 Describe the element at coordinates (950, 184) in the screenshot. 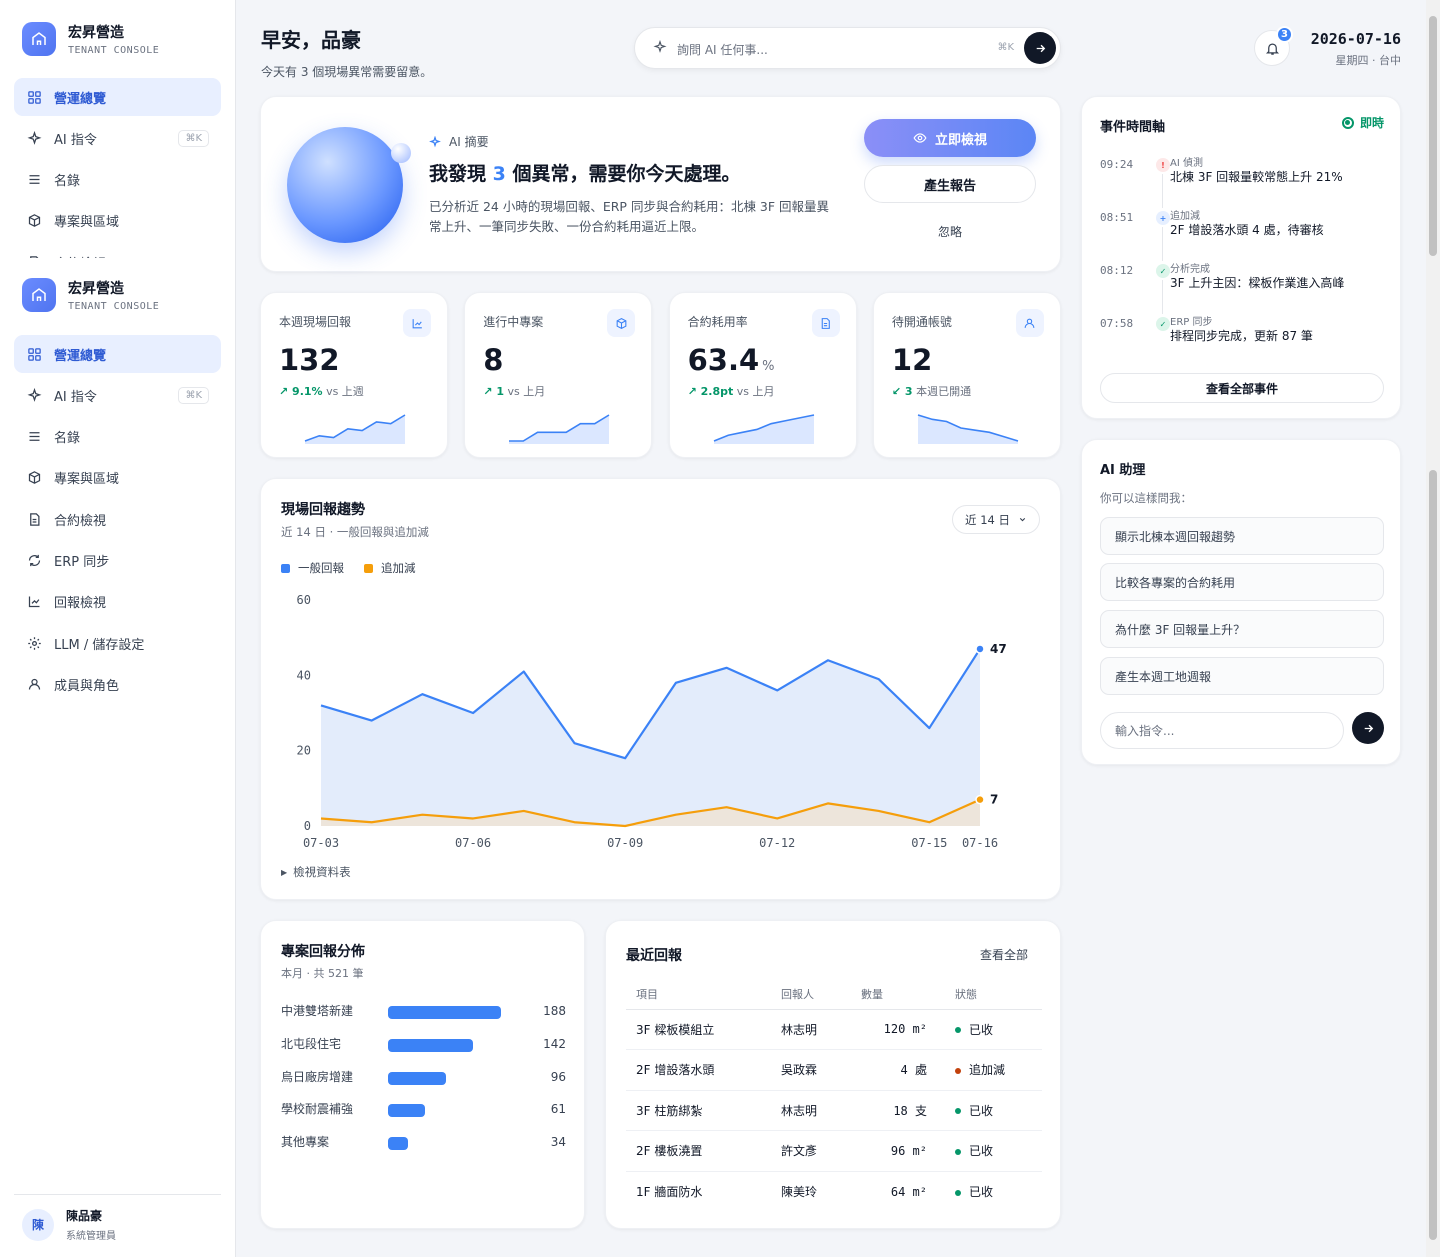

I see `generate-report-button: 產生報告` at that location.